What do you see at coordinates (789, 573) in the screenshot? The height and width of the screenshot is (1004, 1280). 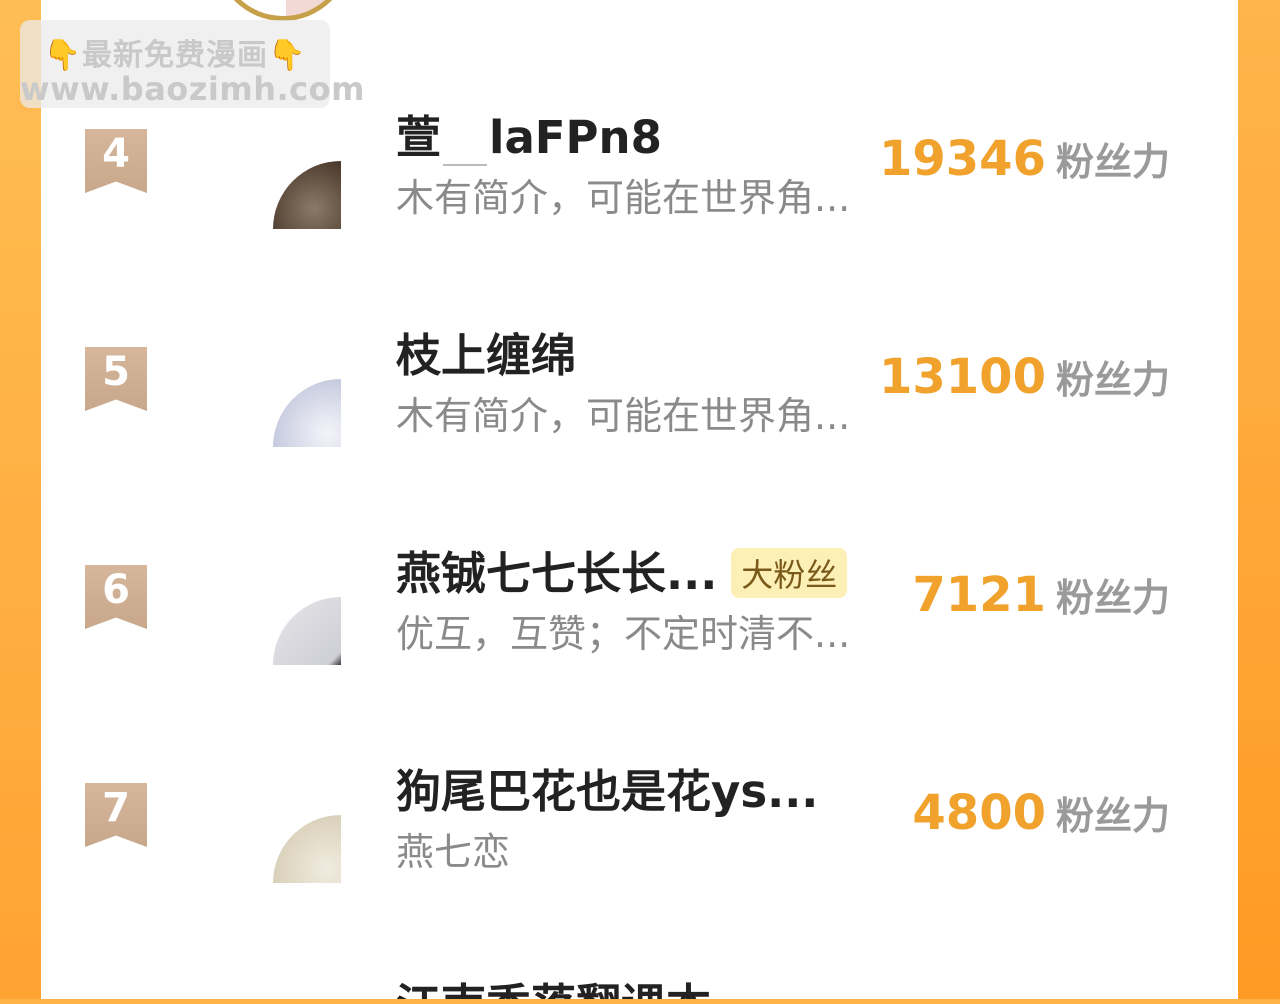 I see `big-fan-badge: 大粉丝` at bounding box center [789, 573].